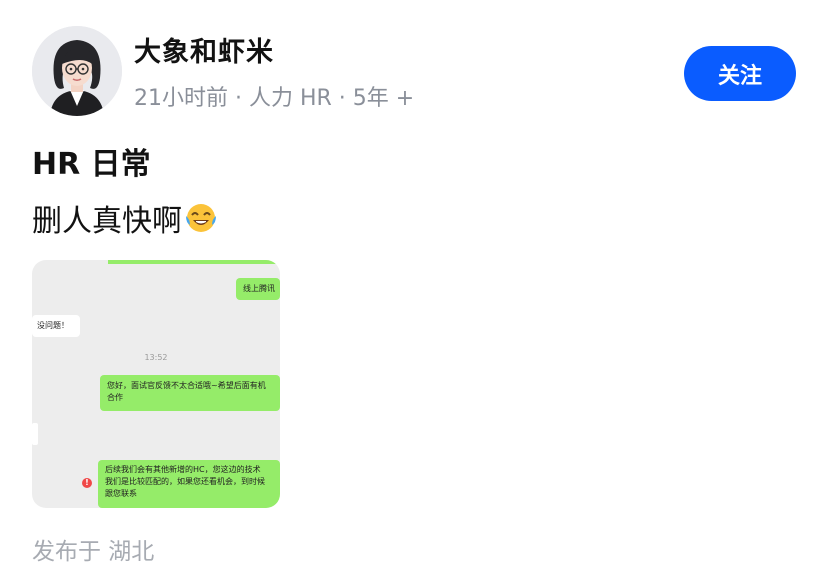  Describe the element at coordinates (56, 326) in the screenshot. I see `chat-bubble-received: 没问题！` at that location.